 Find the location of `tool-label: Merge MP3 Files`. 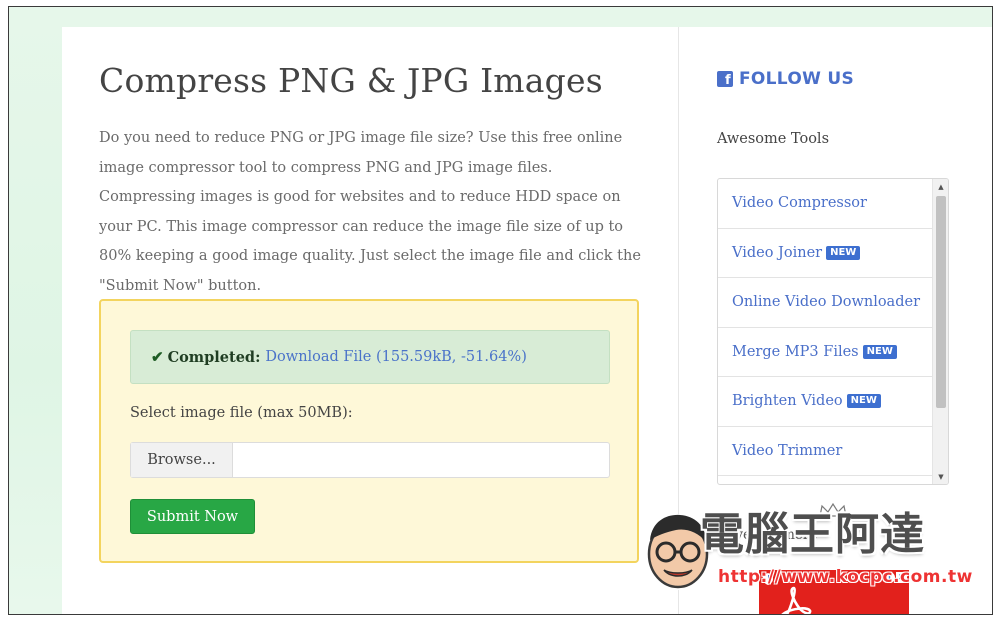

tool-label: Merge MP3 Files is located at coordinates (795, 351).